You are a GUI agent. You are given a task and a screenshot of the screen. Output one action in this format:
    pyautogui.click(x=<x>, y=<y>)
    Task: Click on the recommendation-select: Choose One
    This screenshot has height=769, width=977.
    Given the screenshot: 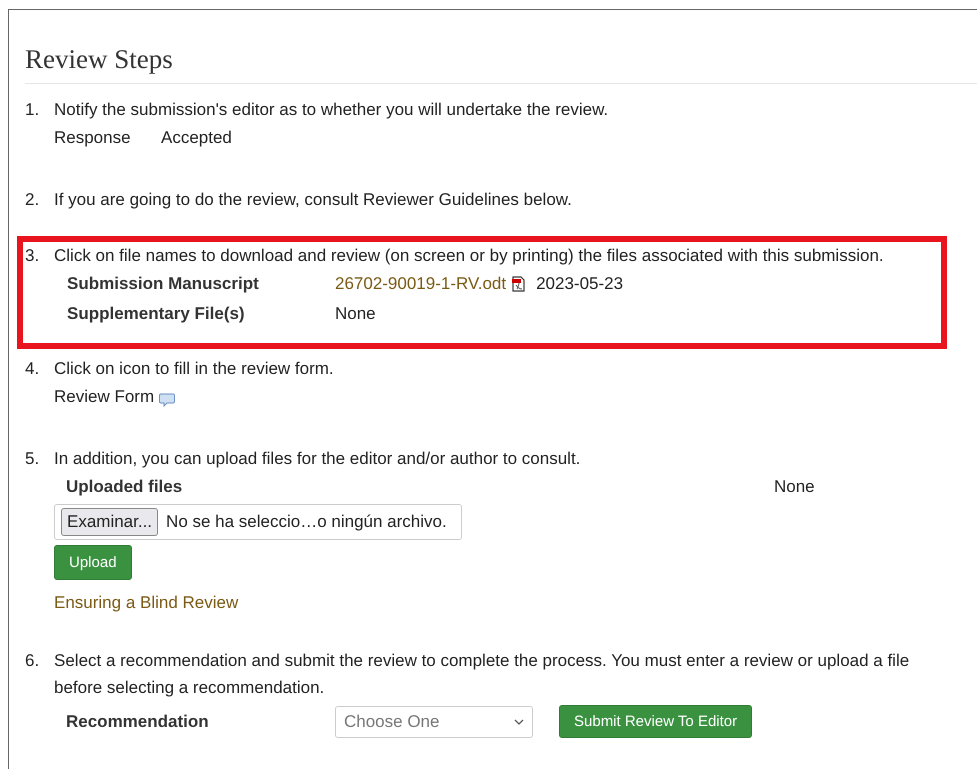 What is the action you would take?
    pyautogui.click(x=434, y=722)
    